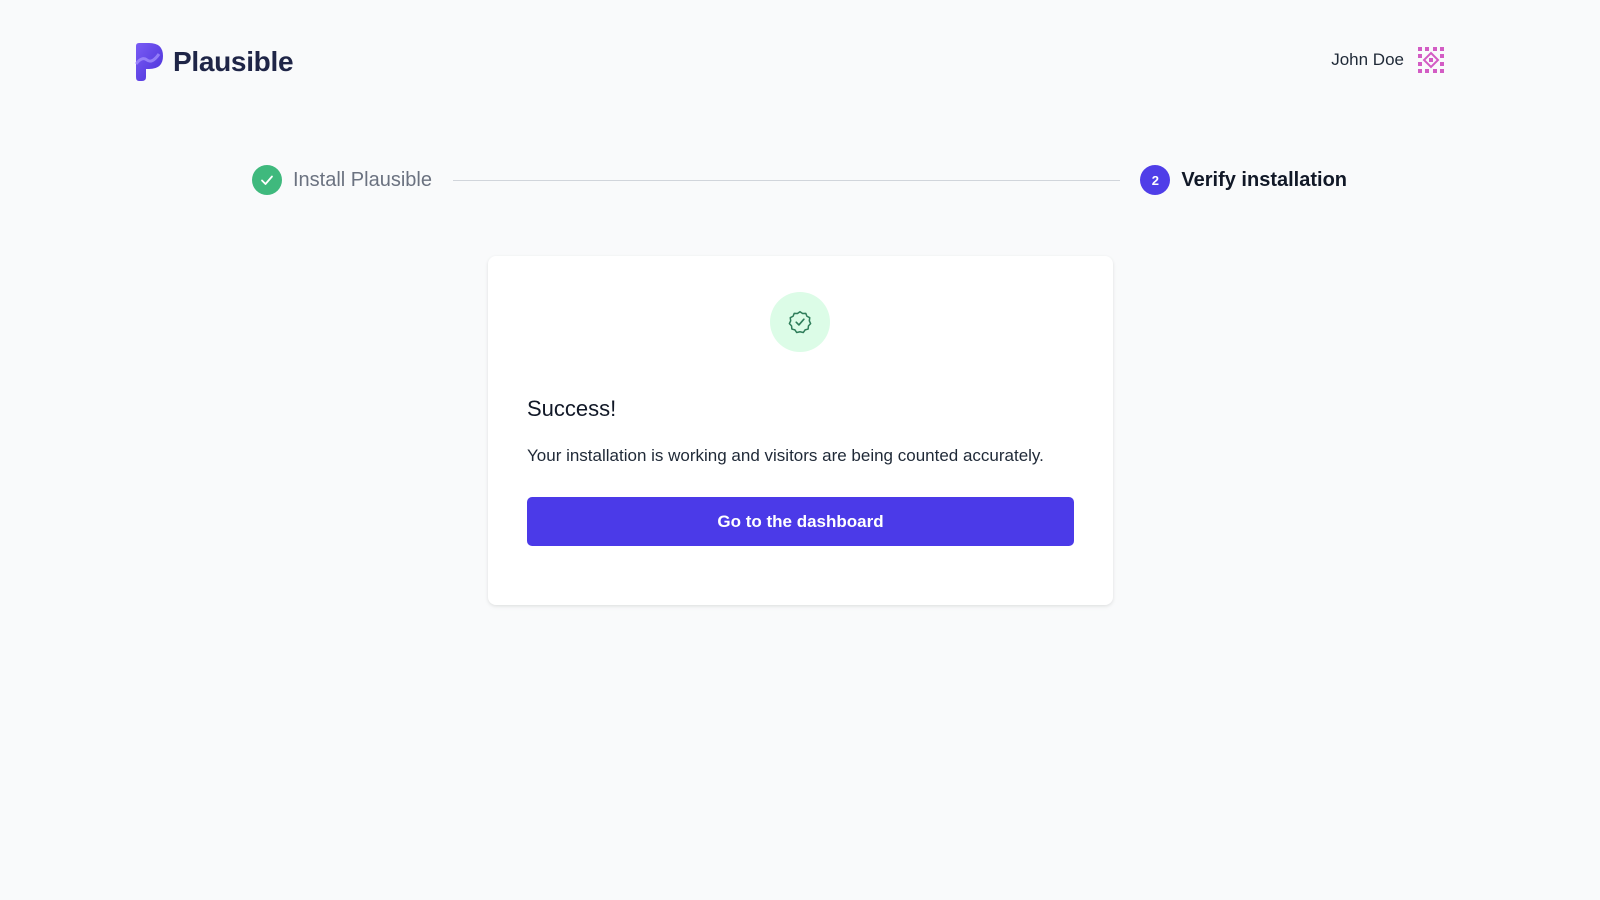 This screenshot has width=1600, height=900. I want to click on top-header: Plausible John Doe, so click(800, 62).